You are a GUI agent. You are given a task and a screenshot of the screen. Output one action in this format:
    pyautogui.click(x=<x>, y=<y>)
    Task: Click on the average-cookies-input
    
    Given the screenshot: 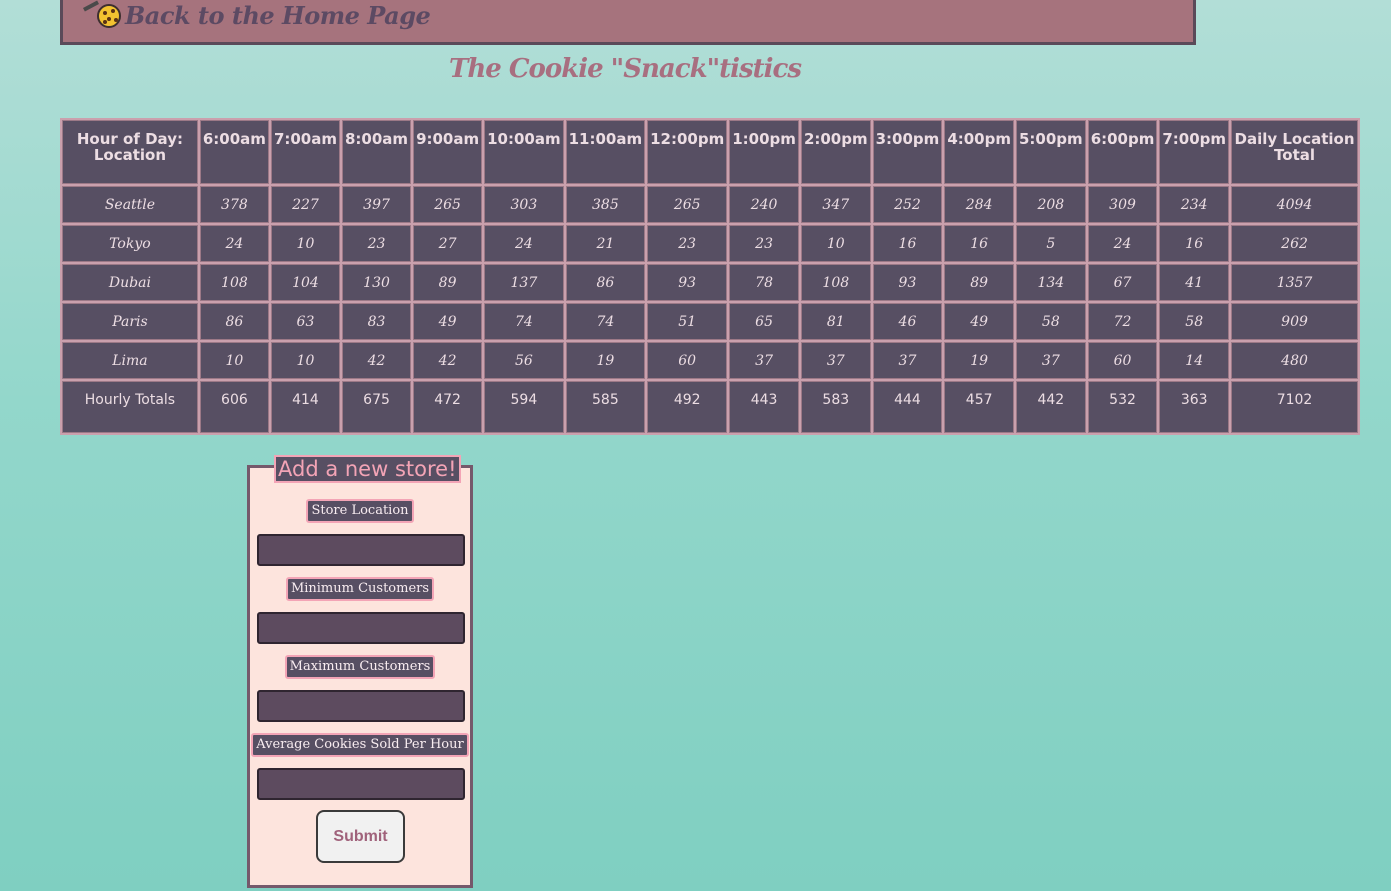 What is the action you would take?
    pyautogui.click(x=361, y=784)
    